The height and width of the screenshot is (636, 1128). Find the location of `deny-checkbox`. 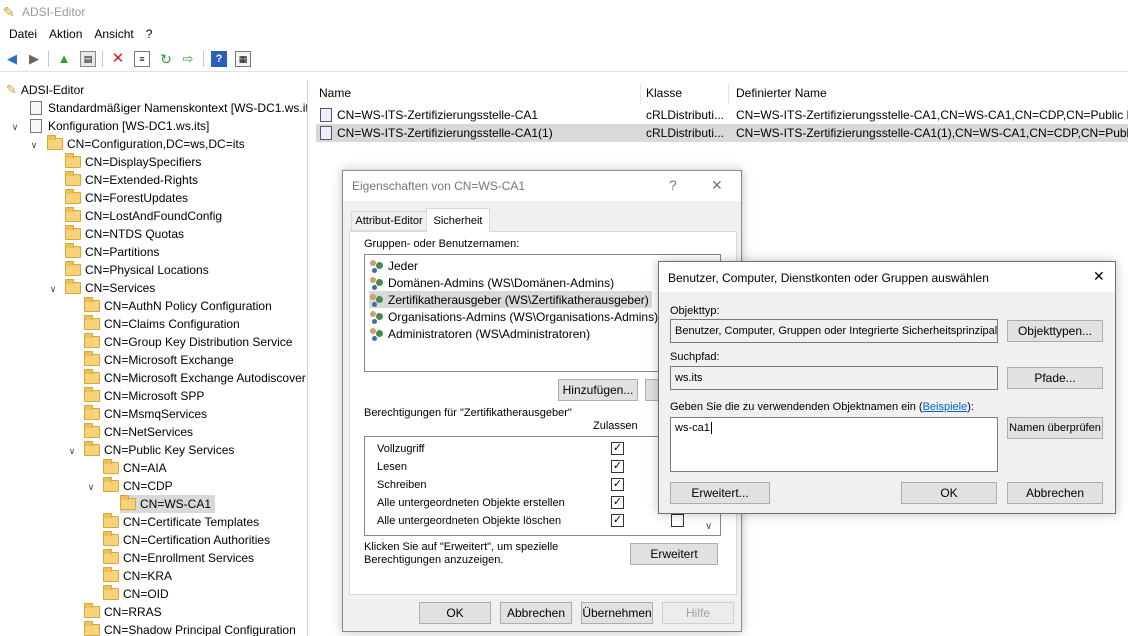

deny-checkbox is located at coordinates (677, 520).